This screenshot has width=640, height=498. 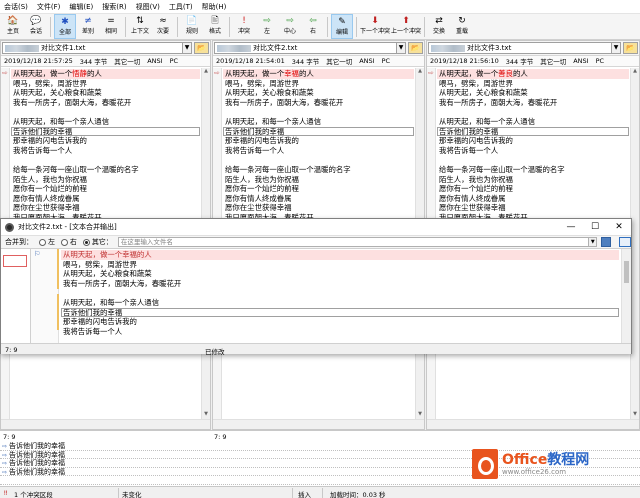 What do you see at coordinates (65, 26) in the screenshot?
I see `toolbar-all-button: ✱ 全部` at bounding box center [65, 26].